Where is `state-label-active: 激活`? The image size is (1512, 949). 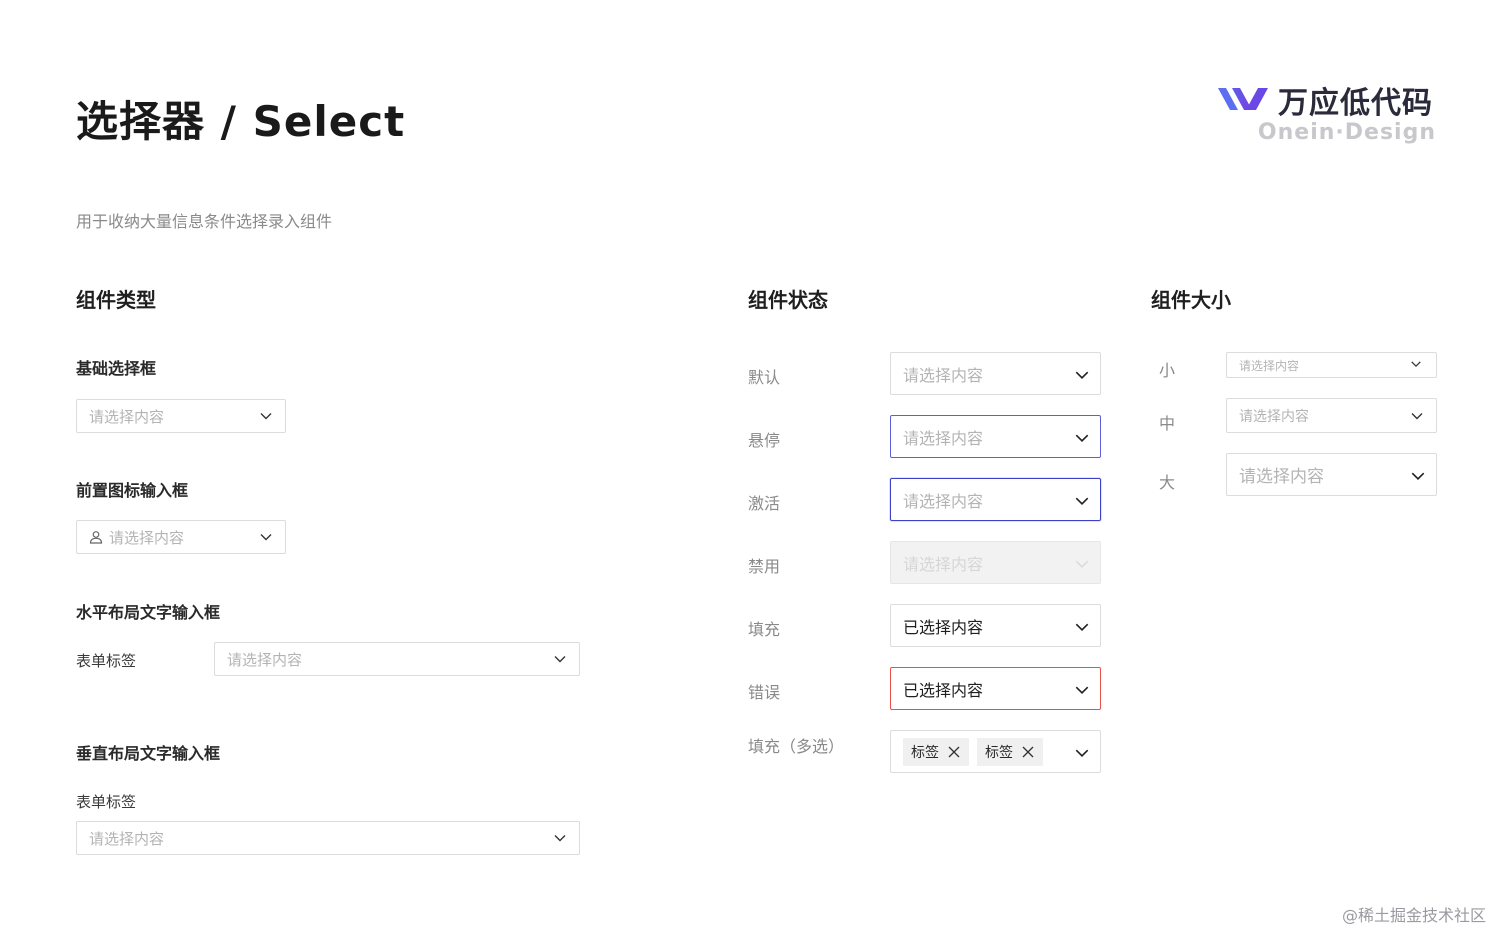 state-label-active: 激活 is located at coordinates (764, 503).